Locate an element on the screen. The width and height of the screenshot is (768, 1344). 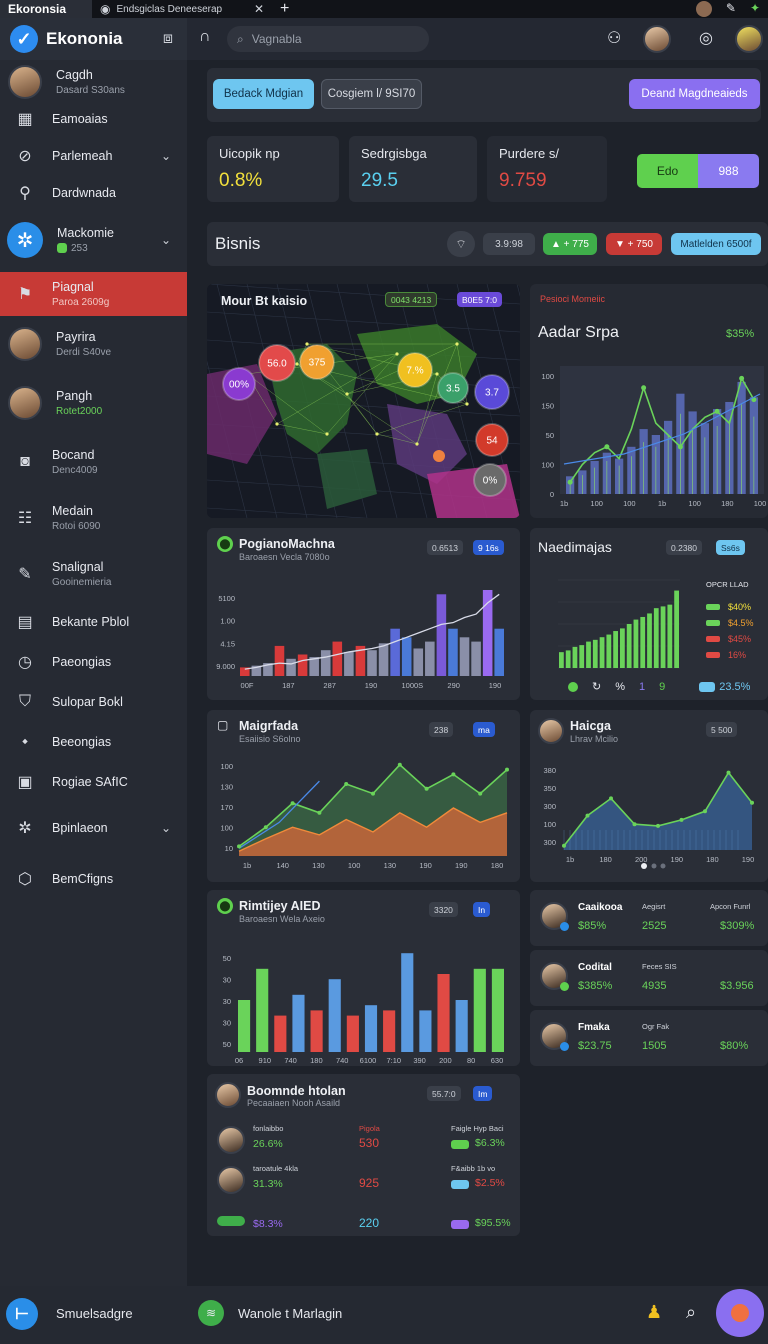
bottom-bar: ⊢ Smuelsadgre ≋ Wanole t Marlagin ♟ ⌕ is located at coordinates (384, 1315).